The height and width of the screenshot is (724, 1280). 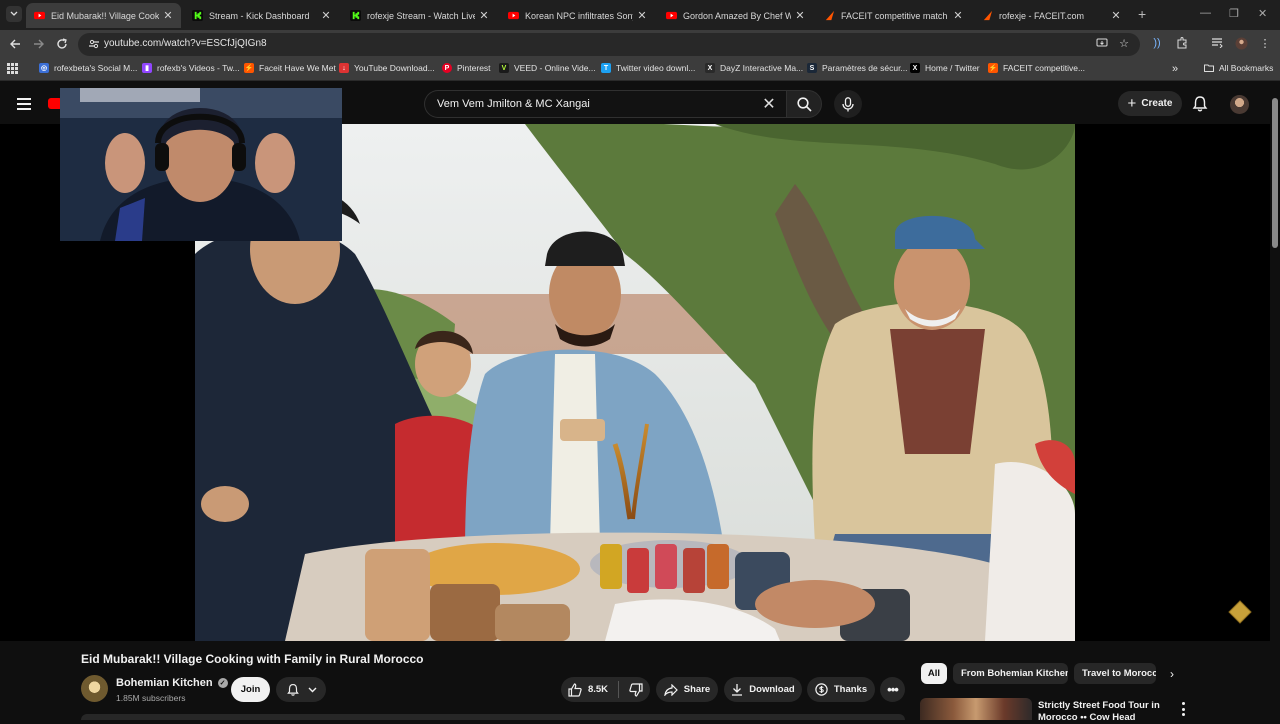 What do you see at coordinates (1239, 104) in the screenshot?
I see `account-avatar` at bounding box center [1239, 104].